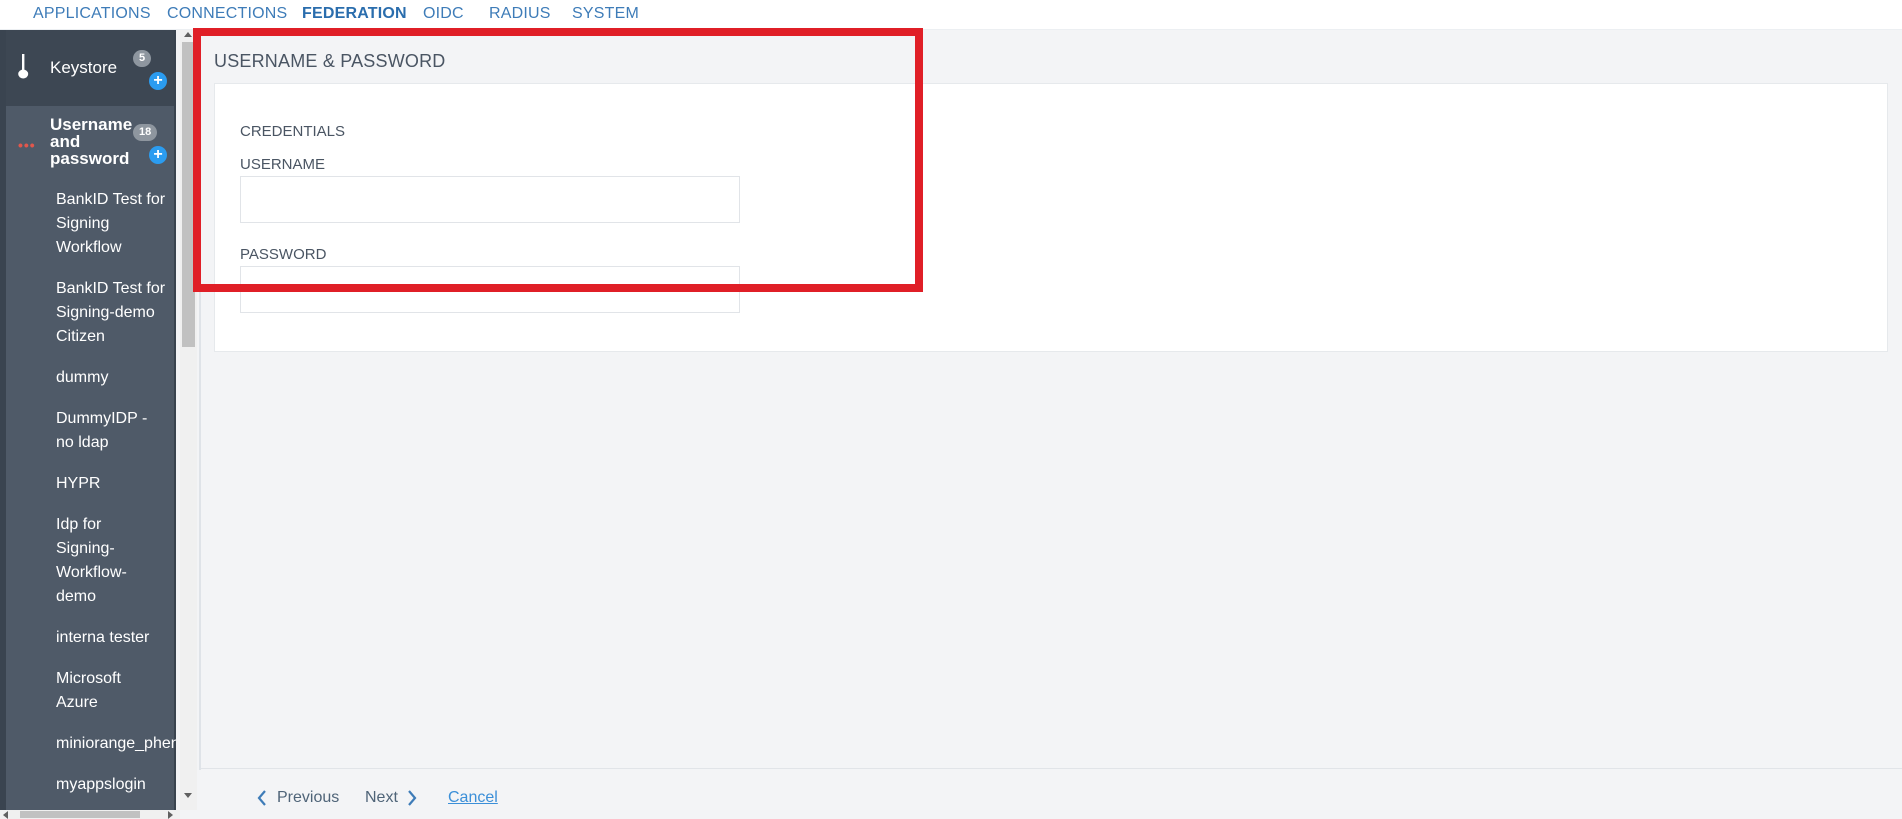 Image resolution: width=1902 pixels, height=819 pixels. I want to click on sidebar-item: Idp for Signing-Workflow-demo, so click(96, 561).